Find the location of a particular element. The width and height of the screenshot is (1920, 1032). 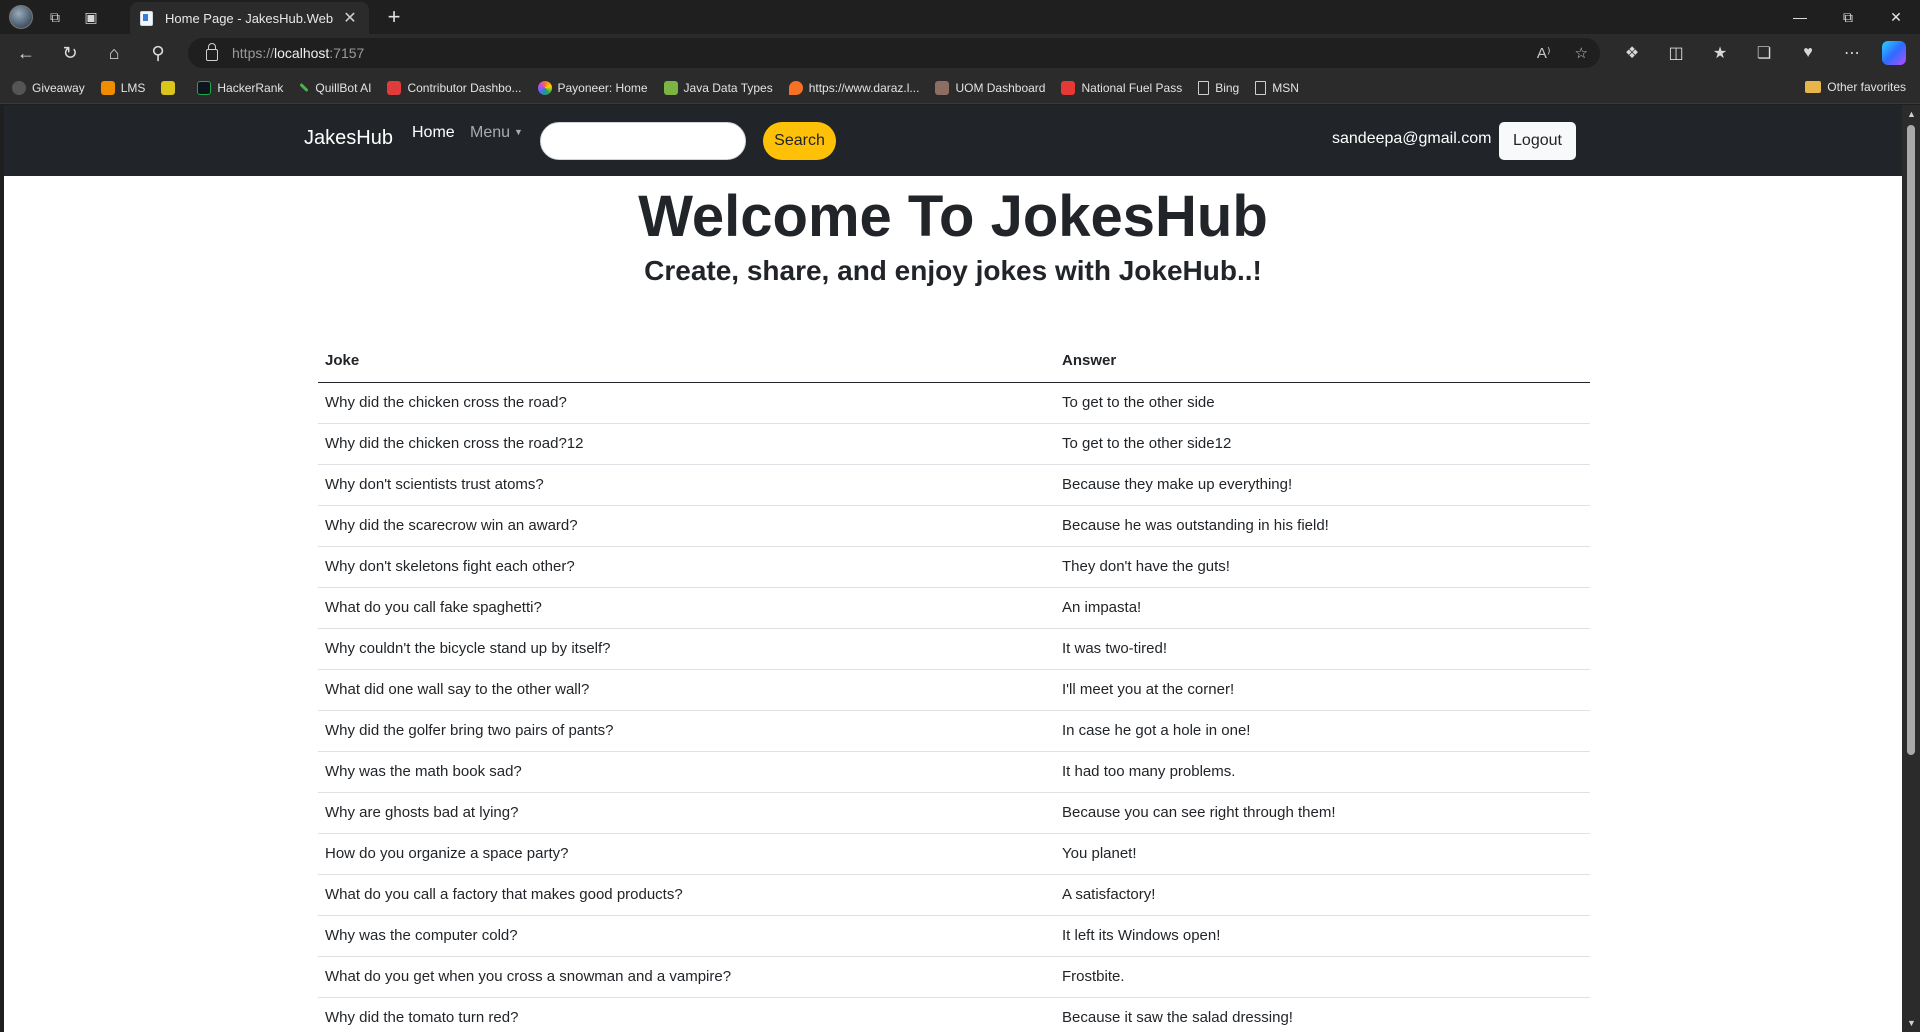

answer-cell: I'll meet you at the corner! is located at coordinates (1322, 690).